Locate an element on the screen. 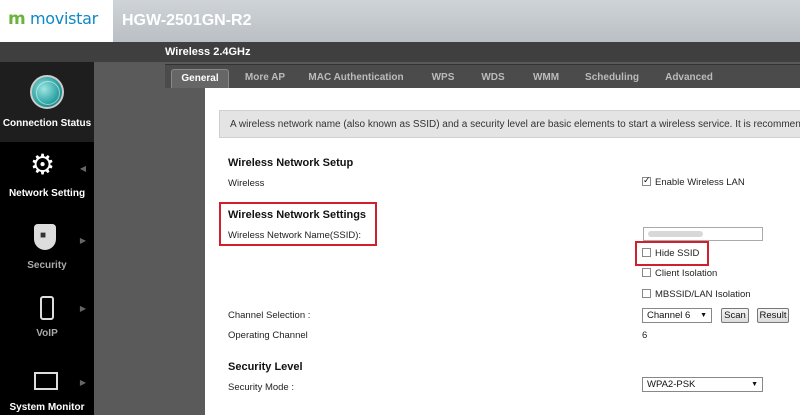  logo-mark: m is located at coordinates (17, 19).